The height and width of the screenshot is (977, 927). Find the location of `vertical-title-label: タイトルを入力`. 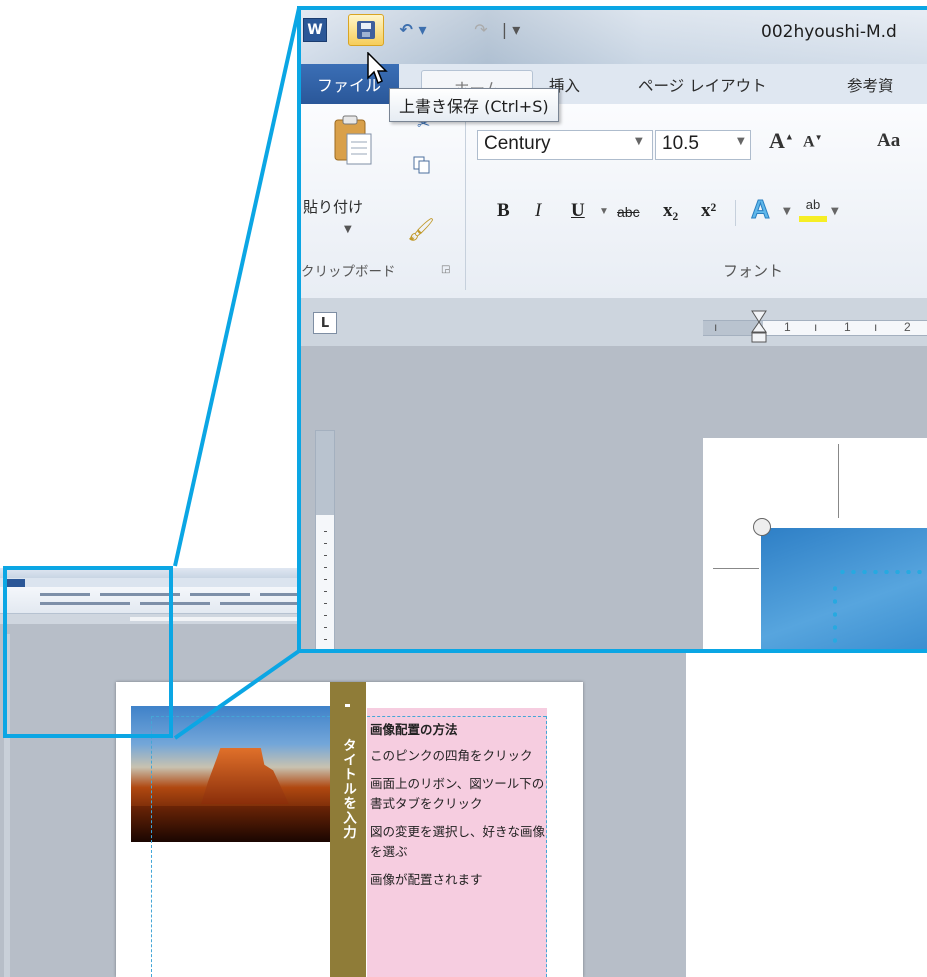

vertical-title-label: タイトルを入力 is located at coordinates (348, 789).